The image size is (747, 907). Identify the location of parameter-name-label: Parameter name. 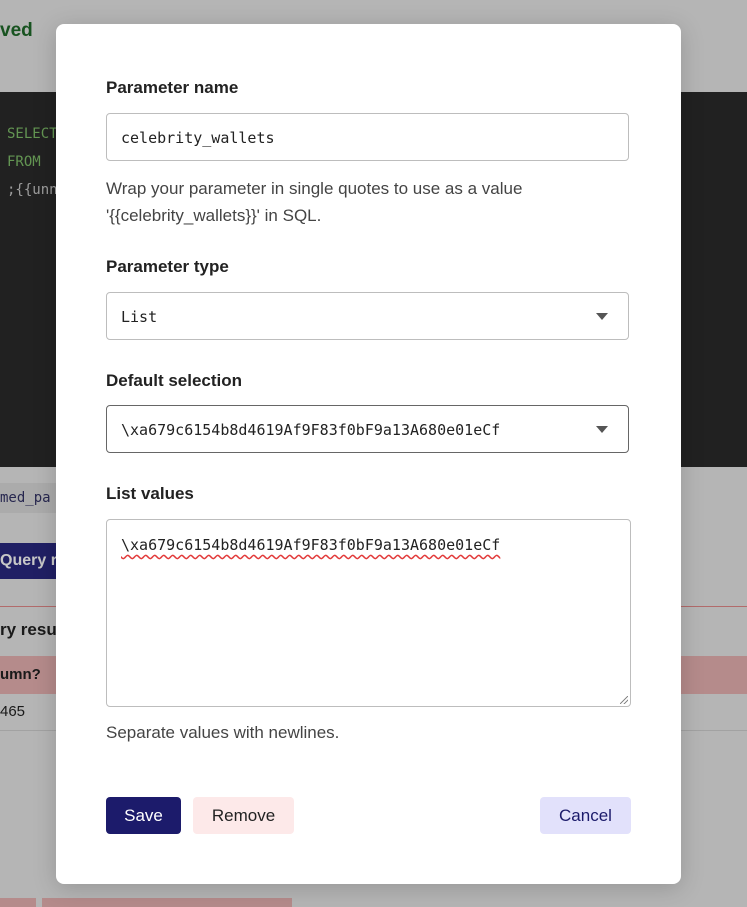
(172, 87).